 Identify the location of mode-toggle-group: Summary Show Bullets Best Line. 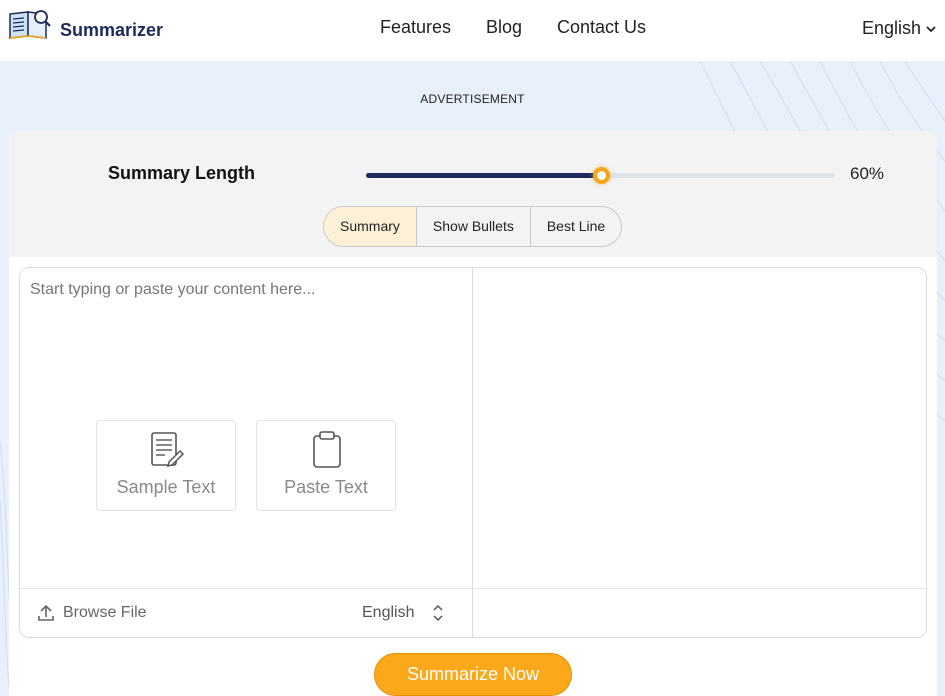
(473, 226).